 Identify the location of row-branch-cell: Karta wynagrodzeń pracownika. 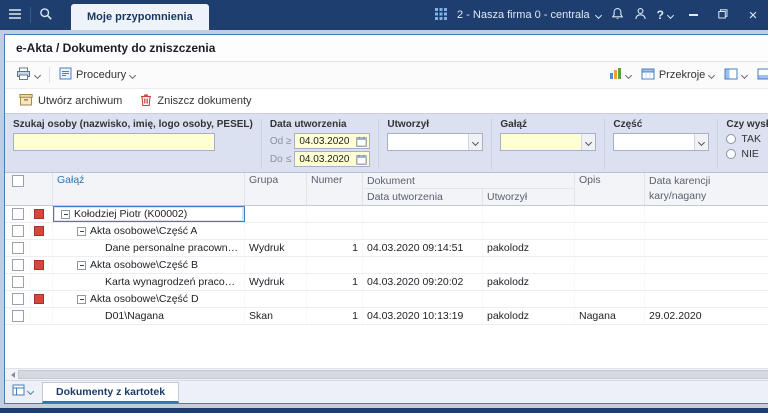
(149, 282).